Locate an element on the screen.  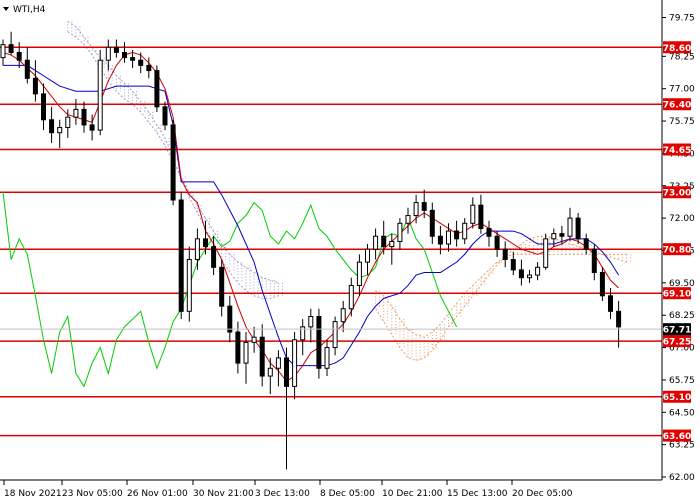
x-tick-label: 10 Dec 21:00 is located at coordinates (412, 494).